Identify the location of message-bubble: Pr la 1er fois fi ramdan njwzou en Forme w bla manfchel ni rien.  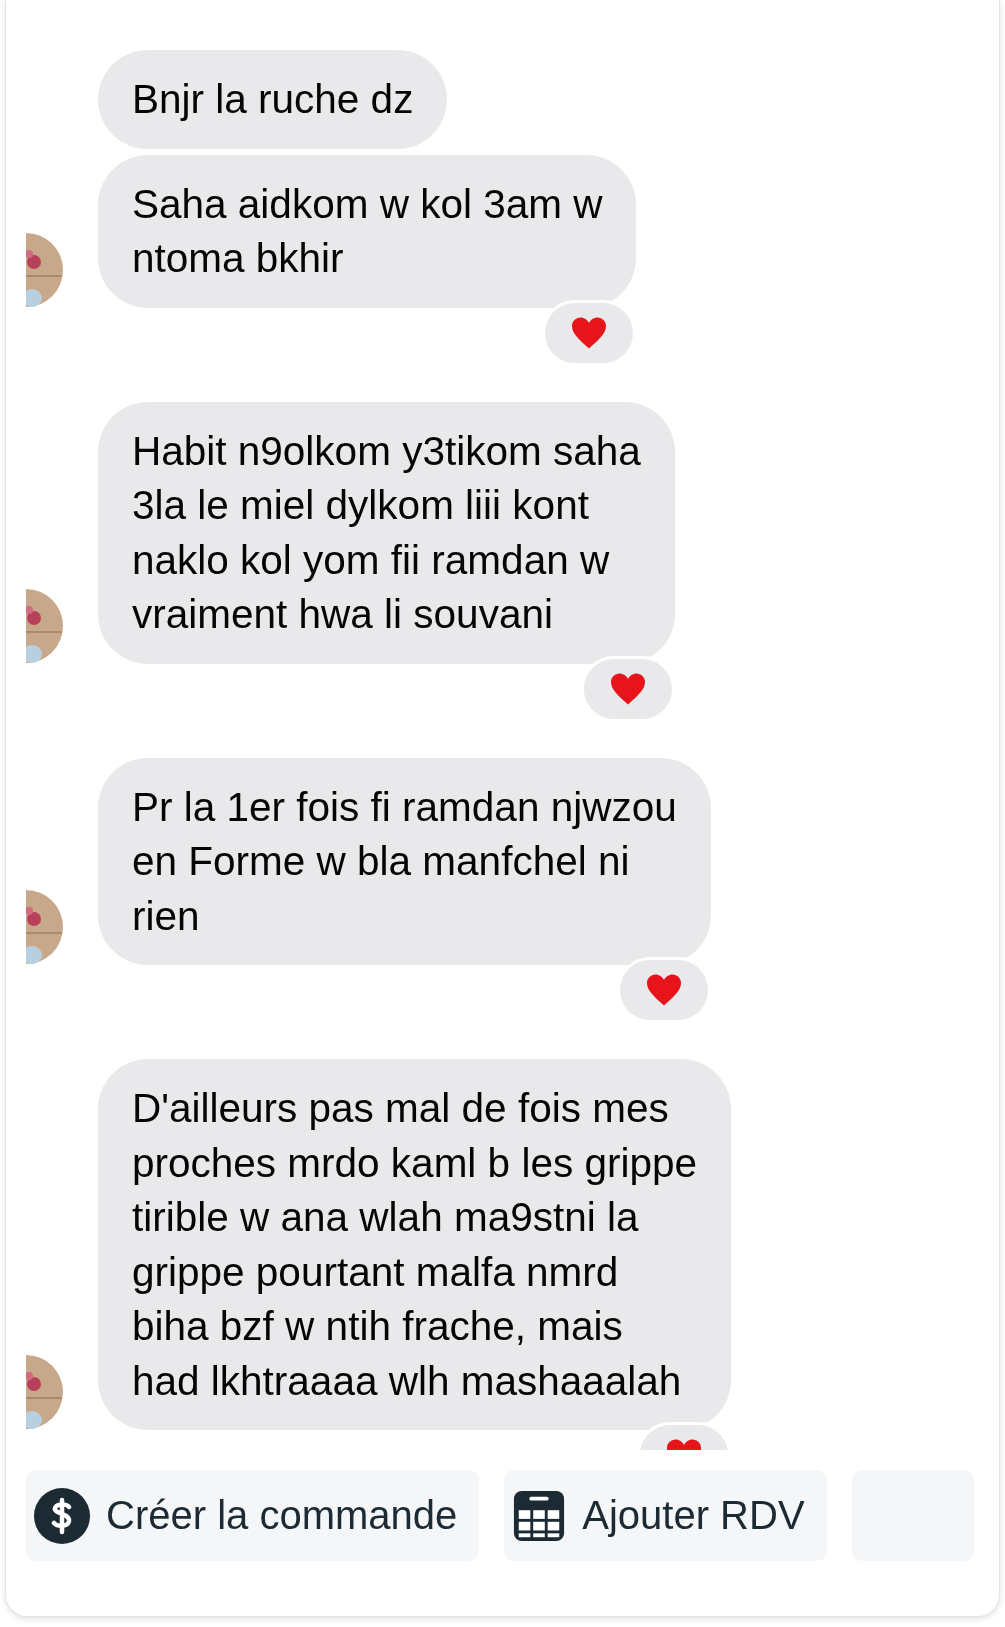
(404, 861).